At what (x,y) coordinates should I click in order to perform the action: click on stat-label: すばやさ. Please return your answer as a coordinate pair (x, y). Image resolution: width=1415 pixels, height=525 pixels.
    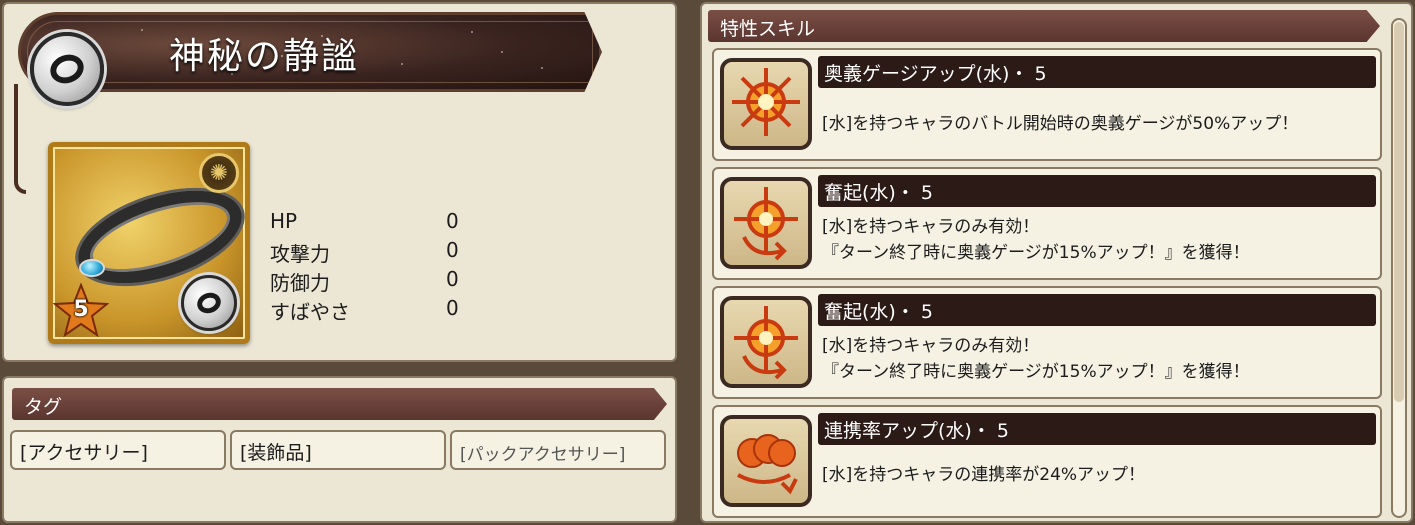
    Looking at the image, I should click on (310, 312).